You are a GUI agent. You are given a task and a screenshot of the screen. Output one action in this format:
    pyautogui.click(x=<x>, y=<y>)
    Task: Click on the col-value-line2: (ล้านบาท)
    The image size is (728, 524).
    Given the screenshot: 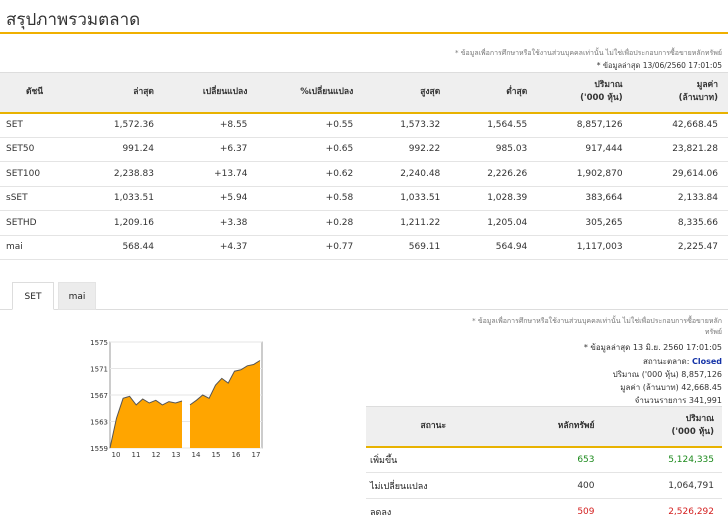 What is the action you would take?
    pyautogui.click(x=698, y=98)
    